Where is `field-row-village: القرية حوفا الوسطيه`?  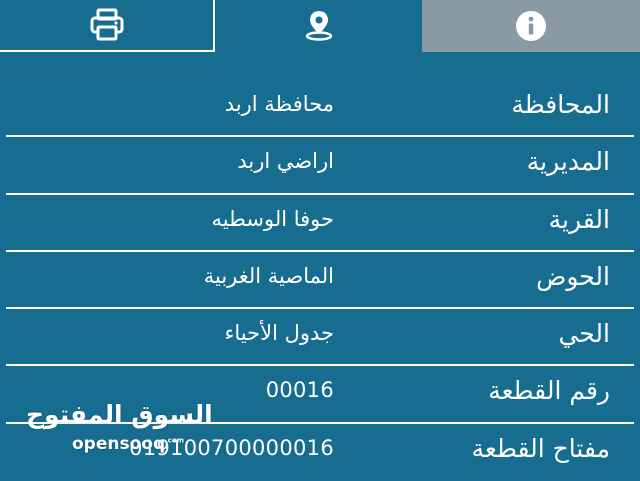
field-row-village: القرية حوفا الوسطيه is located at coordinates (320, 223).